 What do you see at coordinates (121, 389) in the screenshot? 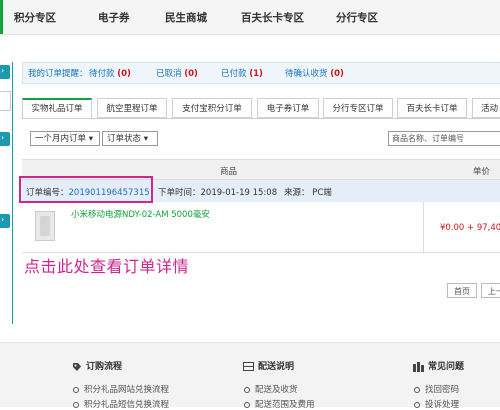
I see `footer-link-web-redeem: 积分礼品网站兑换流程` at bounding box center [121, 389].